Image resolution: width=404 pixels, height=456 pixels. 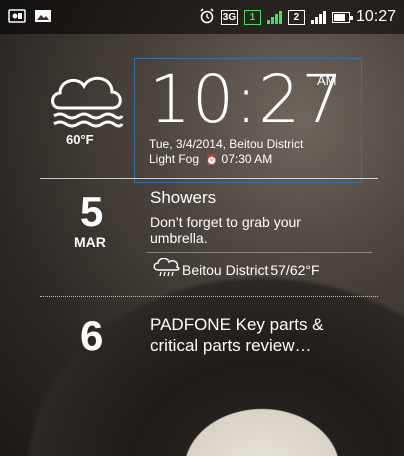 I want to click on clock-condition-alarm: Light Fog ⏰ 07:30 AM, so click(x=210, y=159).